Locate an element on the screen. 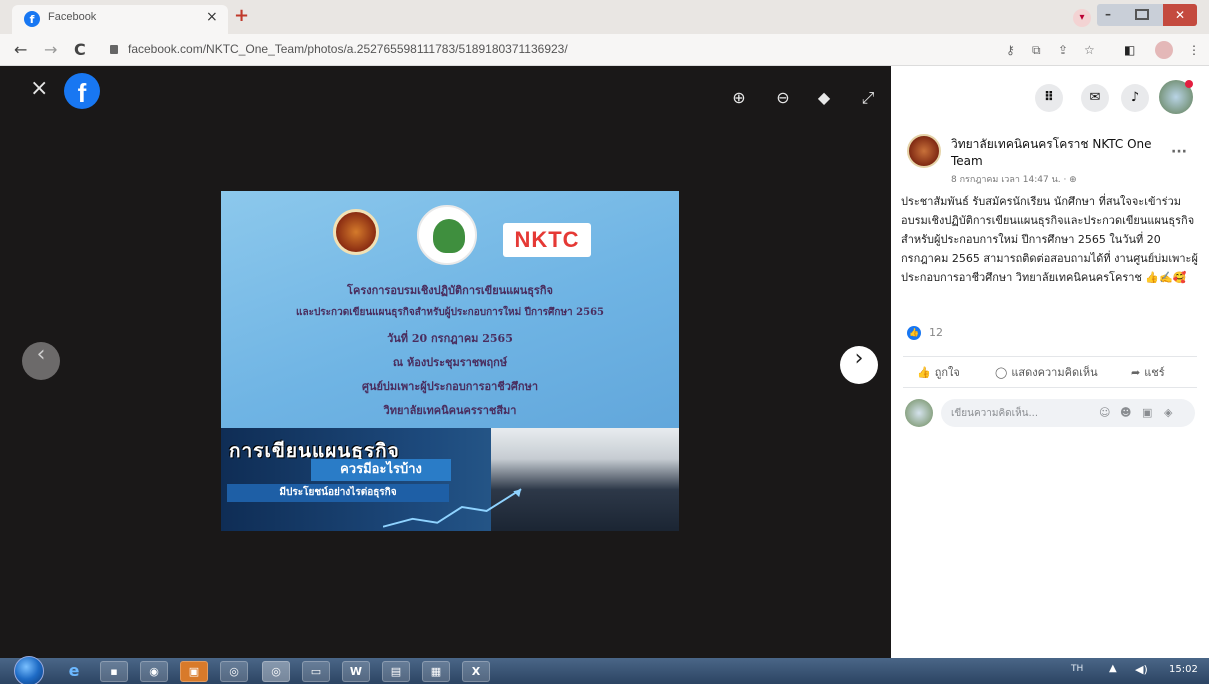  poster-line: ณ ห้องประชุมราชพฤกษ์ is located at coordinates (450, 362).